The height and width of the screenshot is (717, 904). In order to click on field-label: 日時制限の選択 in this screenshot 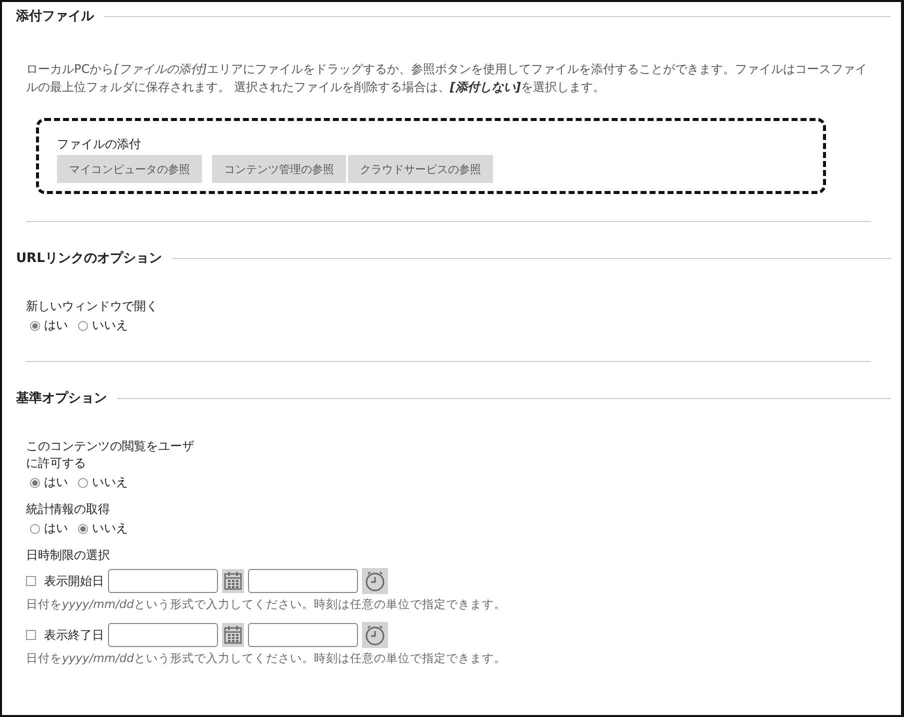, I will do `click(68, 555)`.